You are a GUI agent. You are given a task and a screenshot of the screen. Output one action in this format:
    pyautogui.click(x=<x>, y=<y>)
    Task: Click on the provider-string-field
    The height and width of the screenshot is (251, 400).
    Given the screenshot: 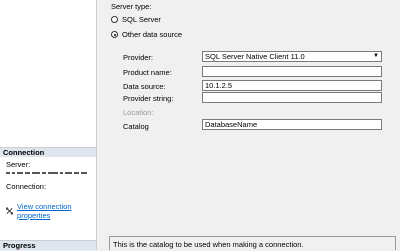 What is the action you would take?
    pyautogui.click(x=292, y=97)
    